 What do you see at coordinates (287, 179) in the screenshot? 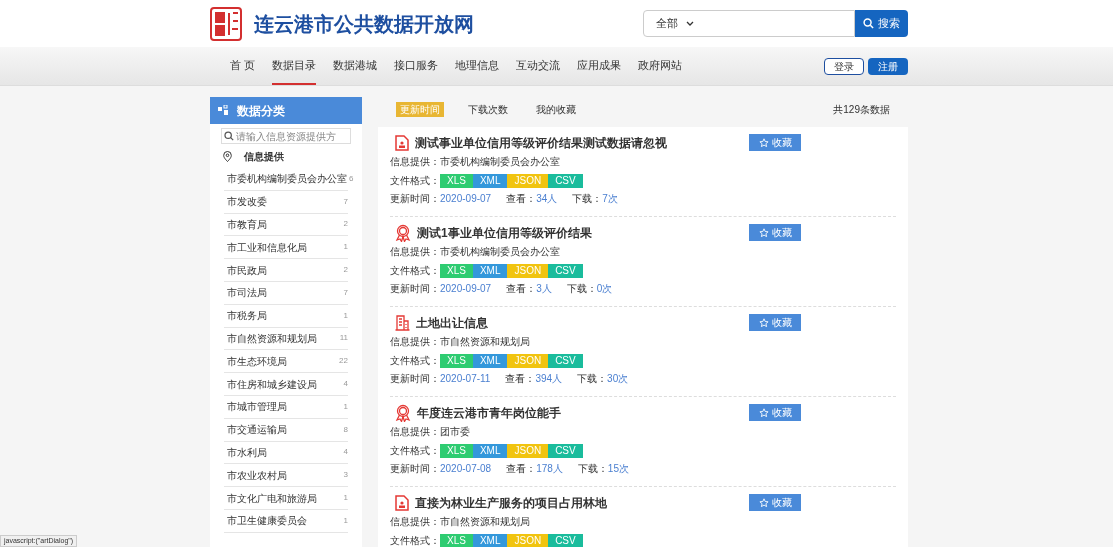
I see `provider-name: 市委机构编制委员会办公室` at bounding box center [287, 179].